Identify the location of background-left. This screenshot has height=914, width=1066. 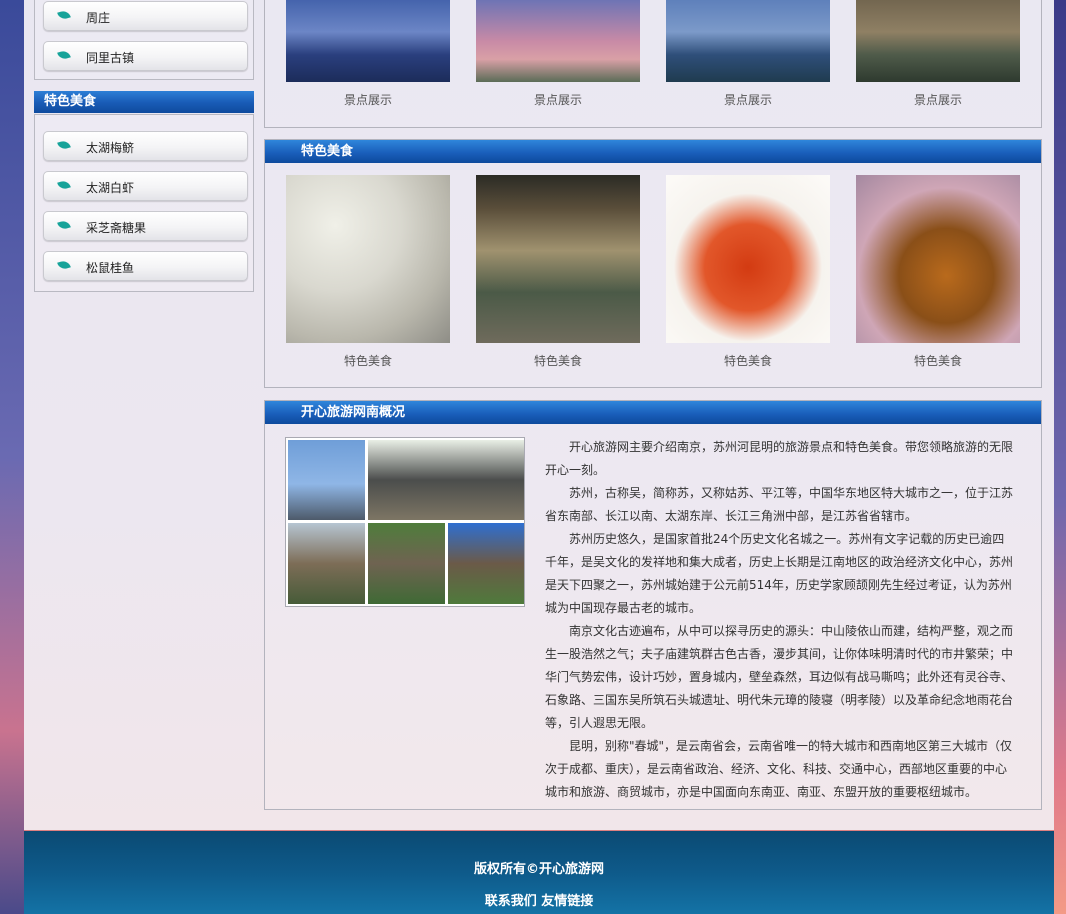
(12, 457).